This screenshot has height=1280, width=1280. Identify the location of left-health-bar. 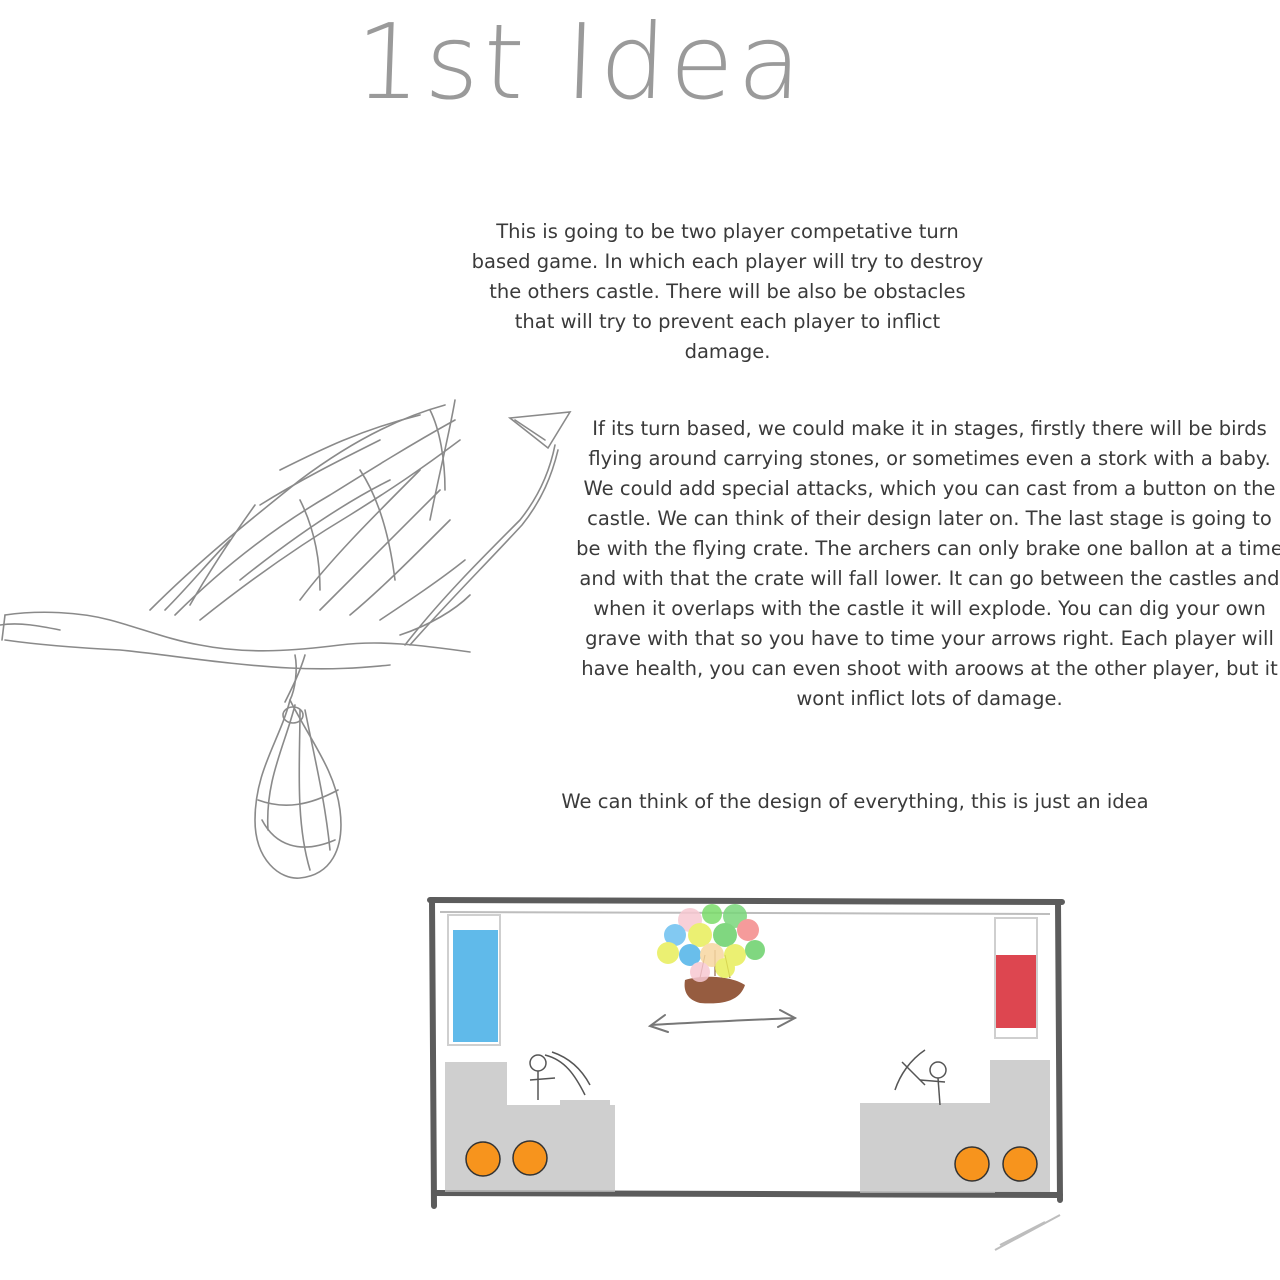
(475, 986).